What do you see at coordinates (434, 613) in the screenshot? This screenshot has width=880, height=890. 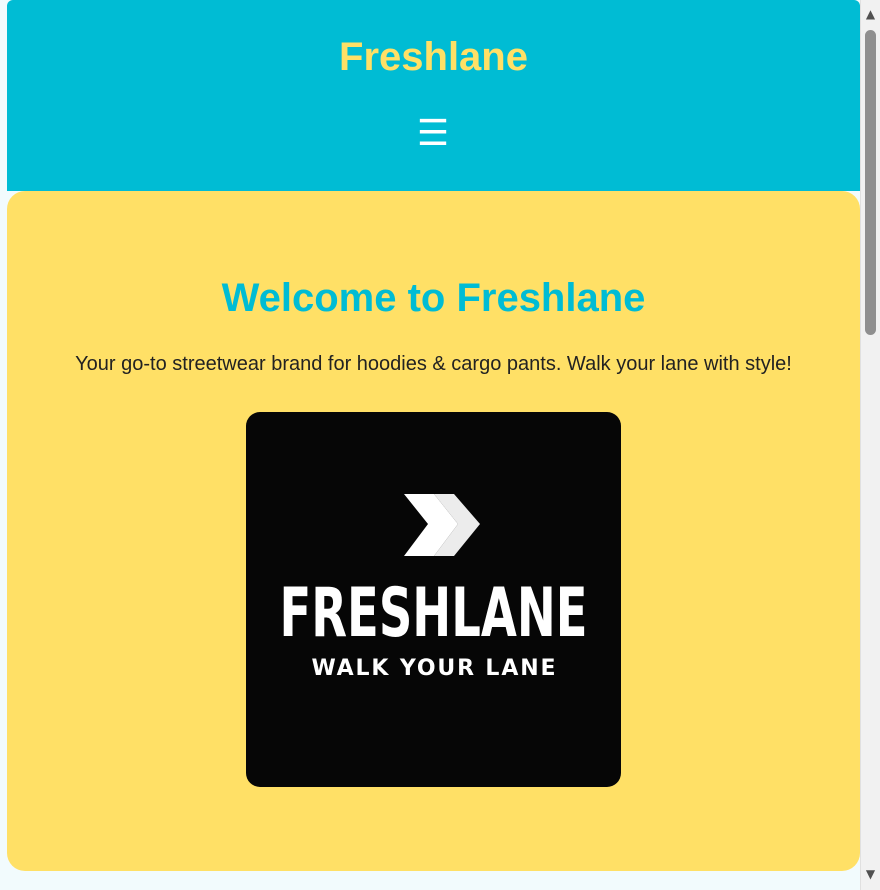 I see `logo-wordmark: FRESHLANE` at bounding box center [434, 613].